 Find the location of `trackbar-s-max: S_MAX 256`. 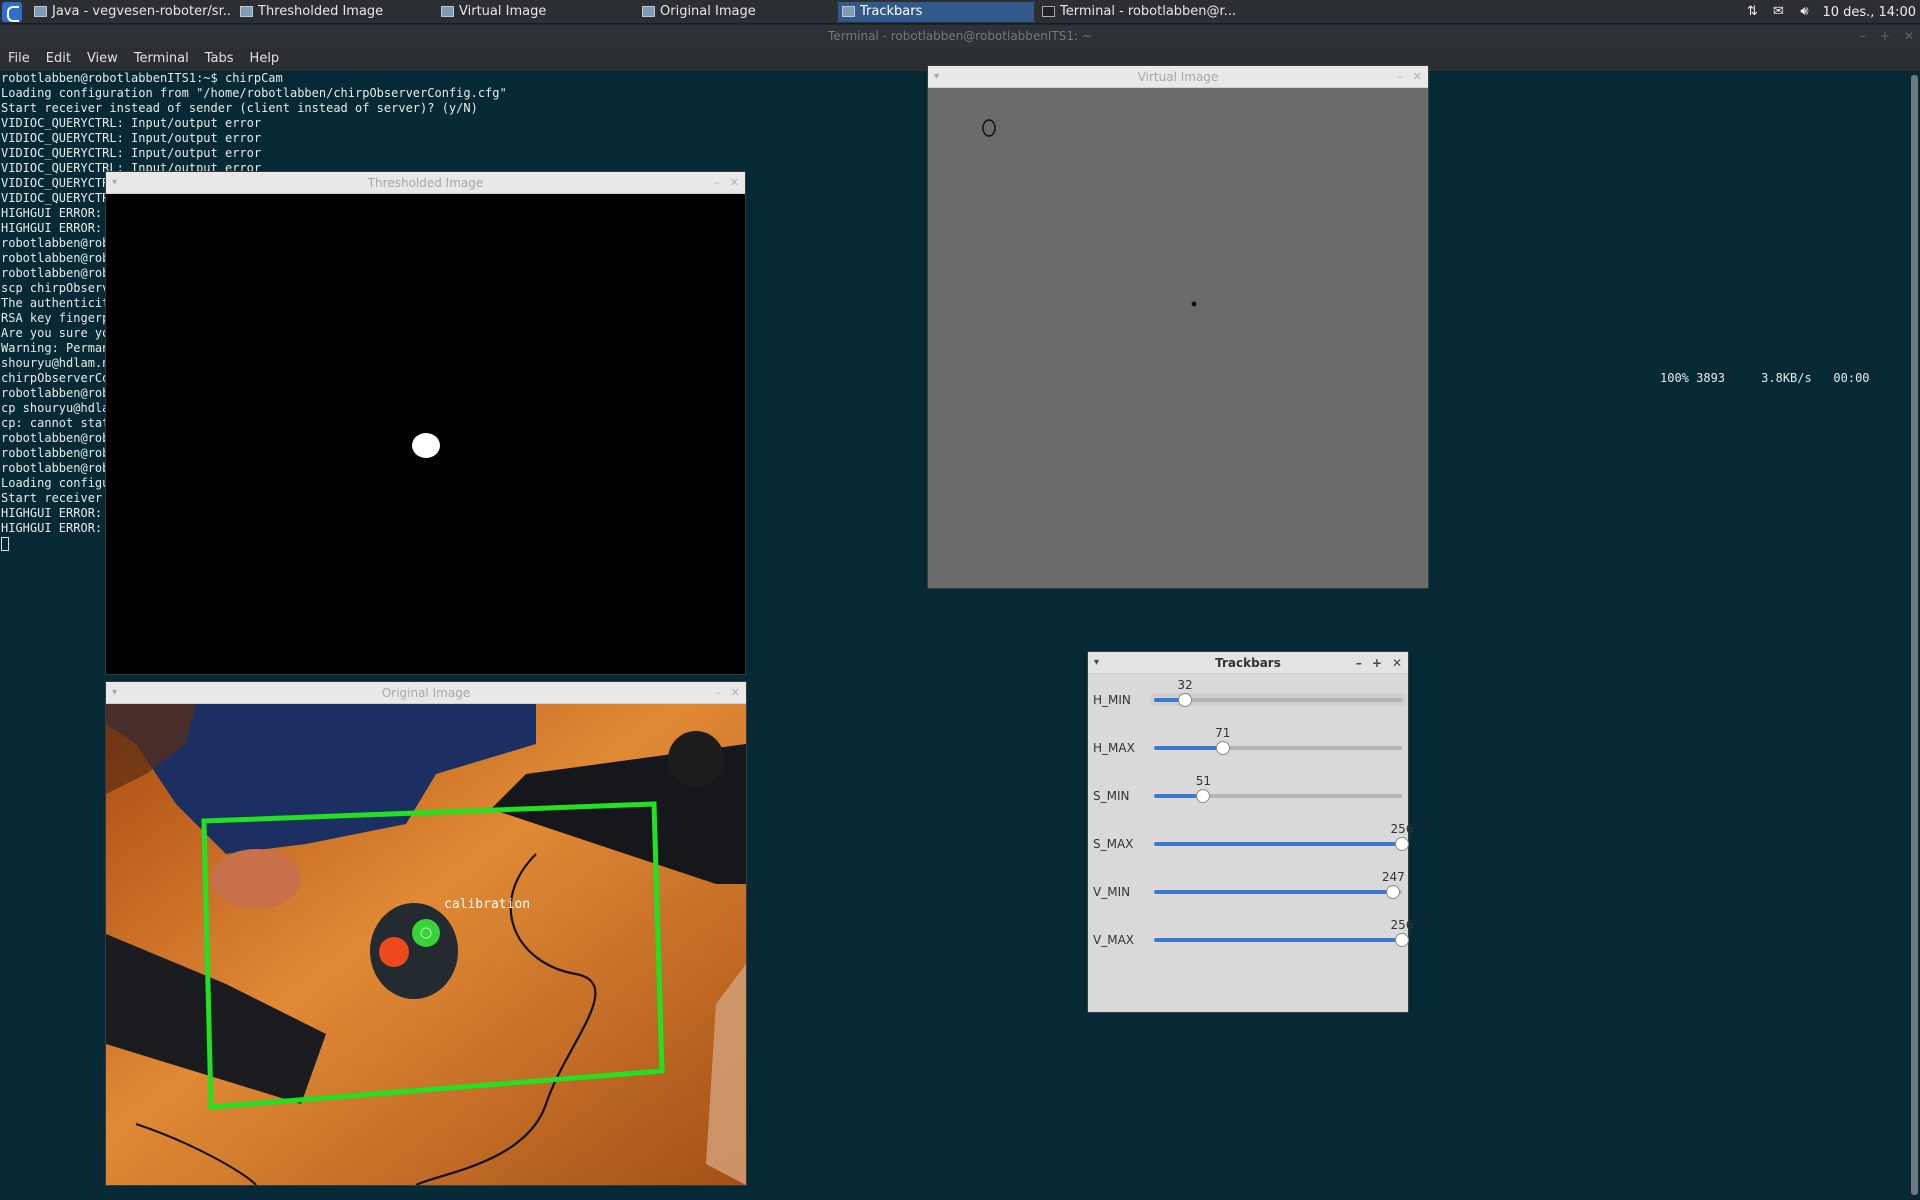

trackbar-s-max: S_MAX 256 is located at coordinates (1250, 842).